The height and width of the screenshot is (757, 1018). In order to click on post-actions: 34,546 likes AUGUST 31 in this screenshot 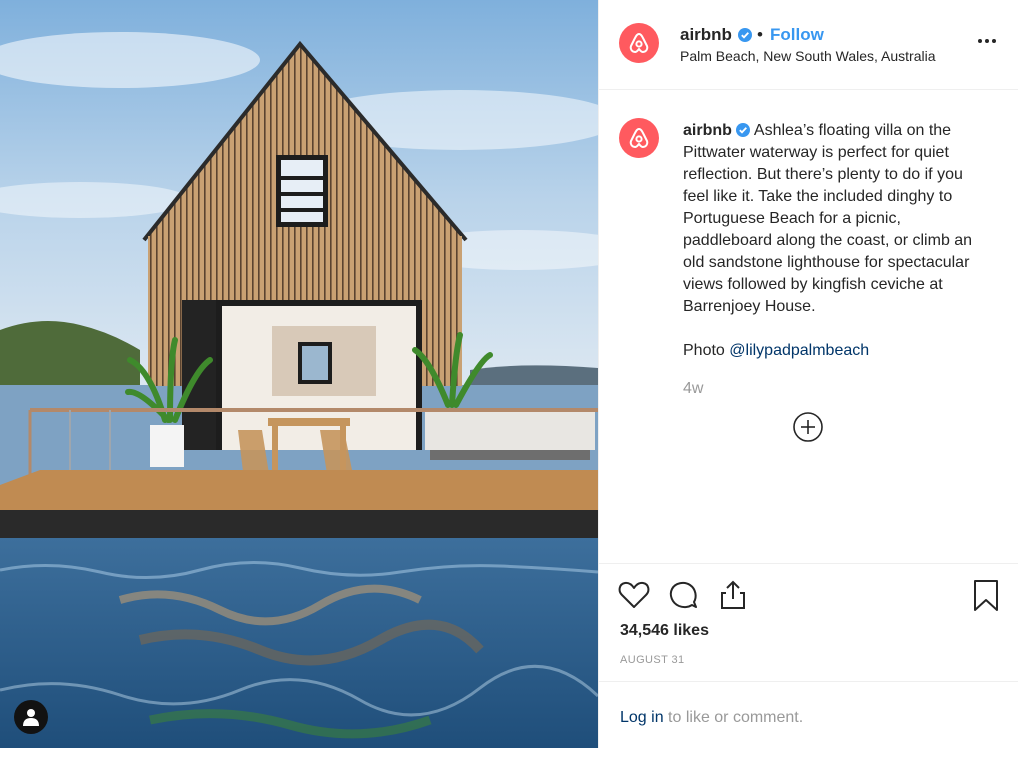, I will do `click(808, 622)`.